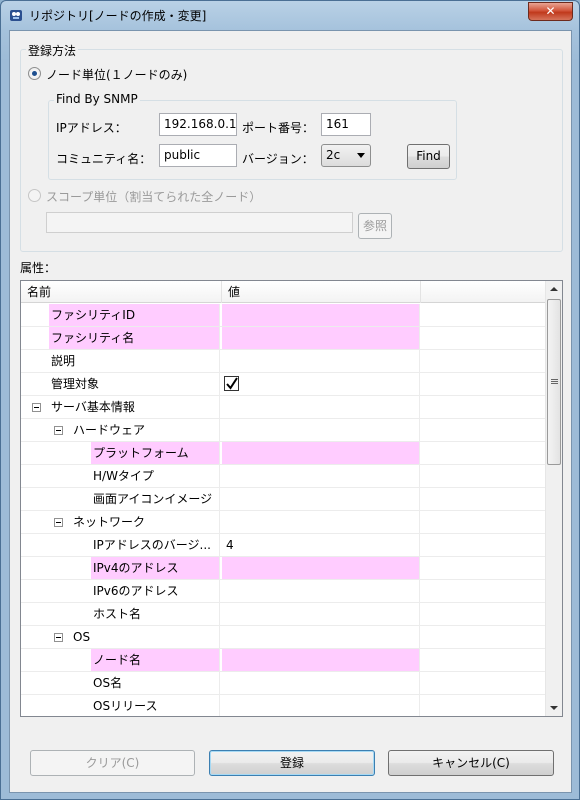 The image size is (580, 800). I want to click on app-icon, so click(16, 15).